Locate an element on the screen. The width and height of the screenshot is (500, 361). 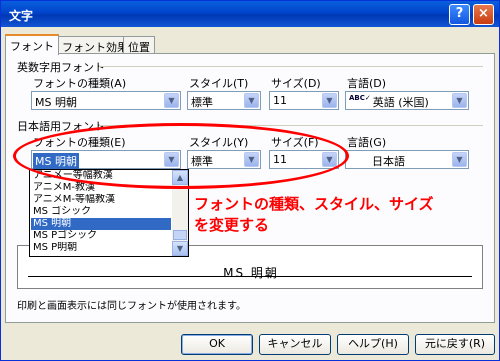
western-language-wrap: ABC✓ 英語 (米国) is located at coordinates (389, 102).